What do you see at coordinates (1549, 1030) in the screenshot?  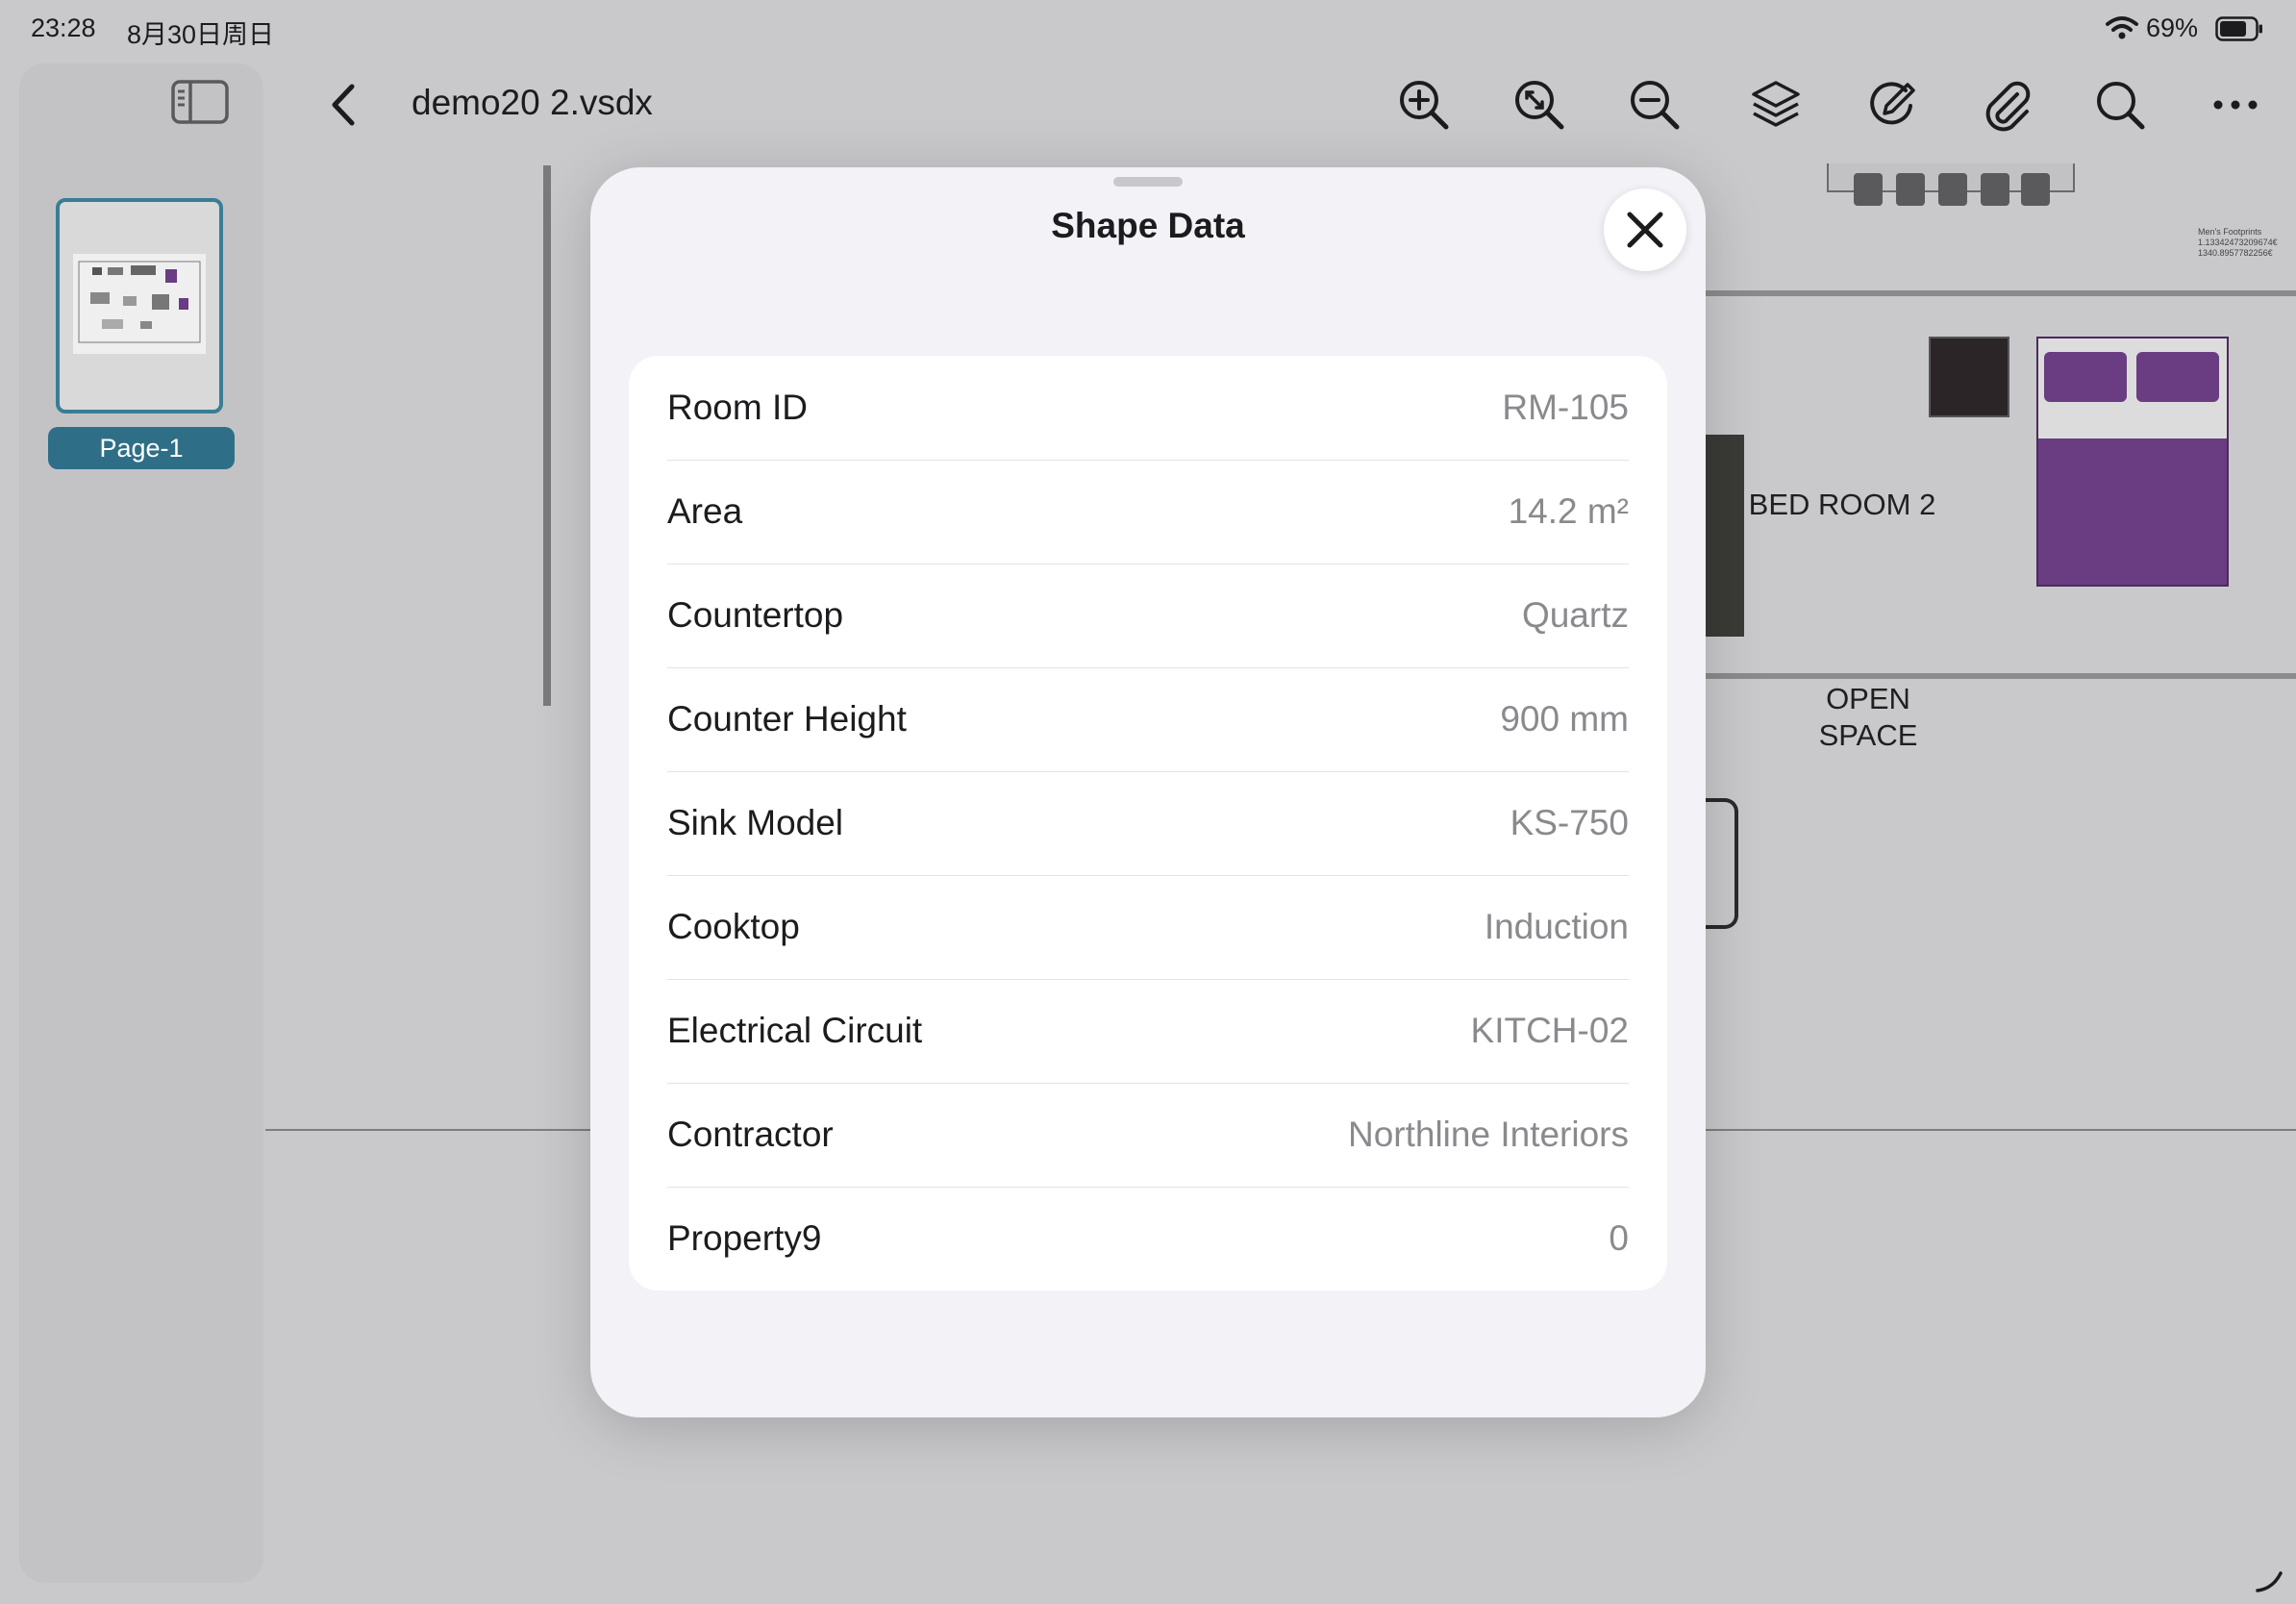 I see `property-value: KITCH-02` at bounding box center [1549, 1030].